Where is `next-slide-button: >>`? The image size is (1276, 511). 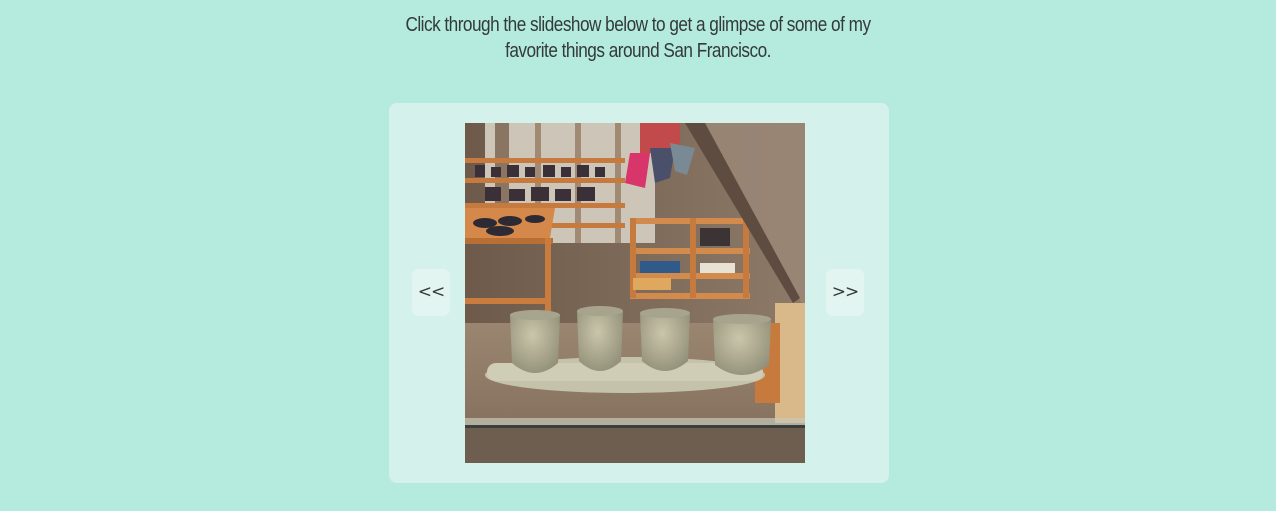
next-slide-button: >> is located at coordinates (845, 292).